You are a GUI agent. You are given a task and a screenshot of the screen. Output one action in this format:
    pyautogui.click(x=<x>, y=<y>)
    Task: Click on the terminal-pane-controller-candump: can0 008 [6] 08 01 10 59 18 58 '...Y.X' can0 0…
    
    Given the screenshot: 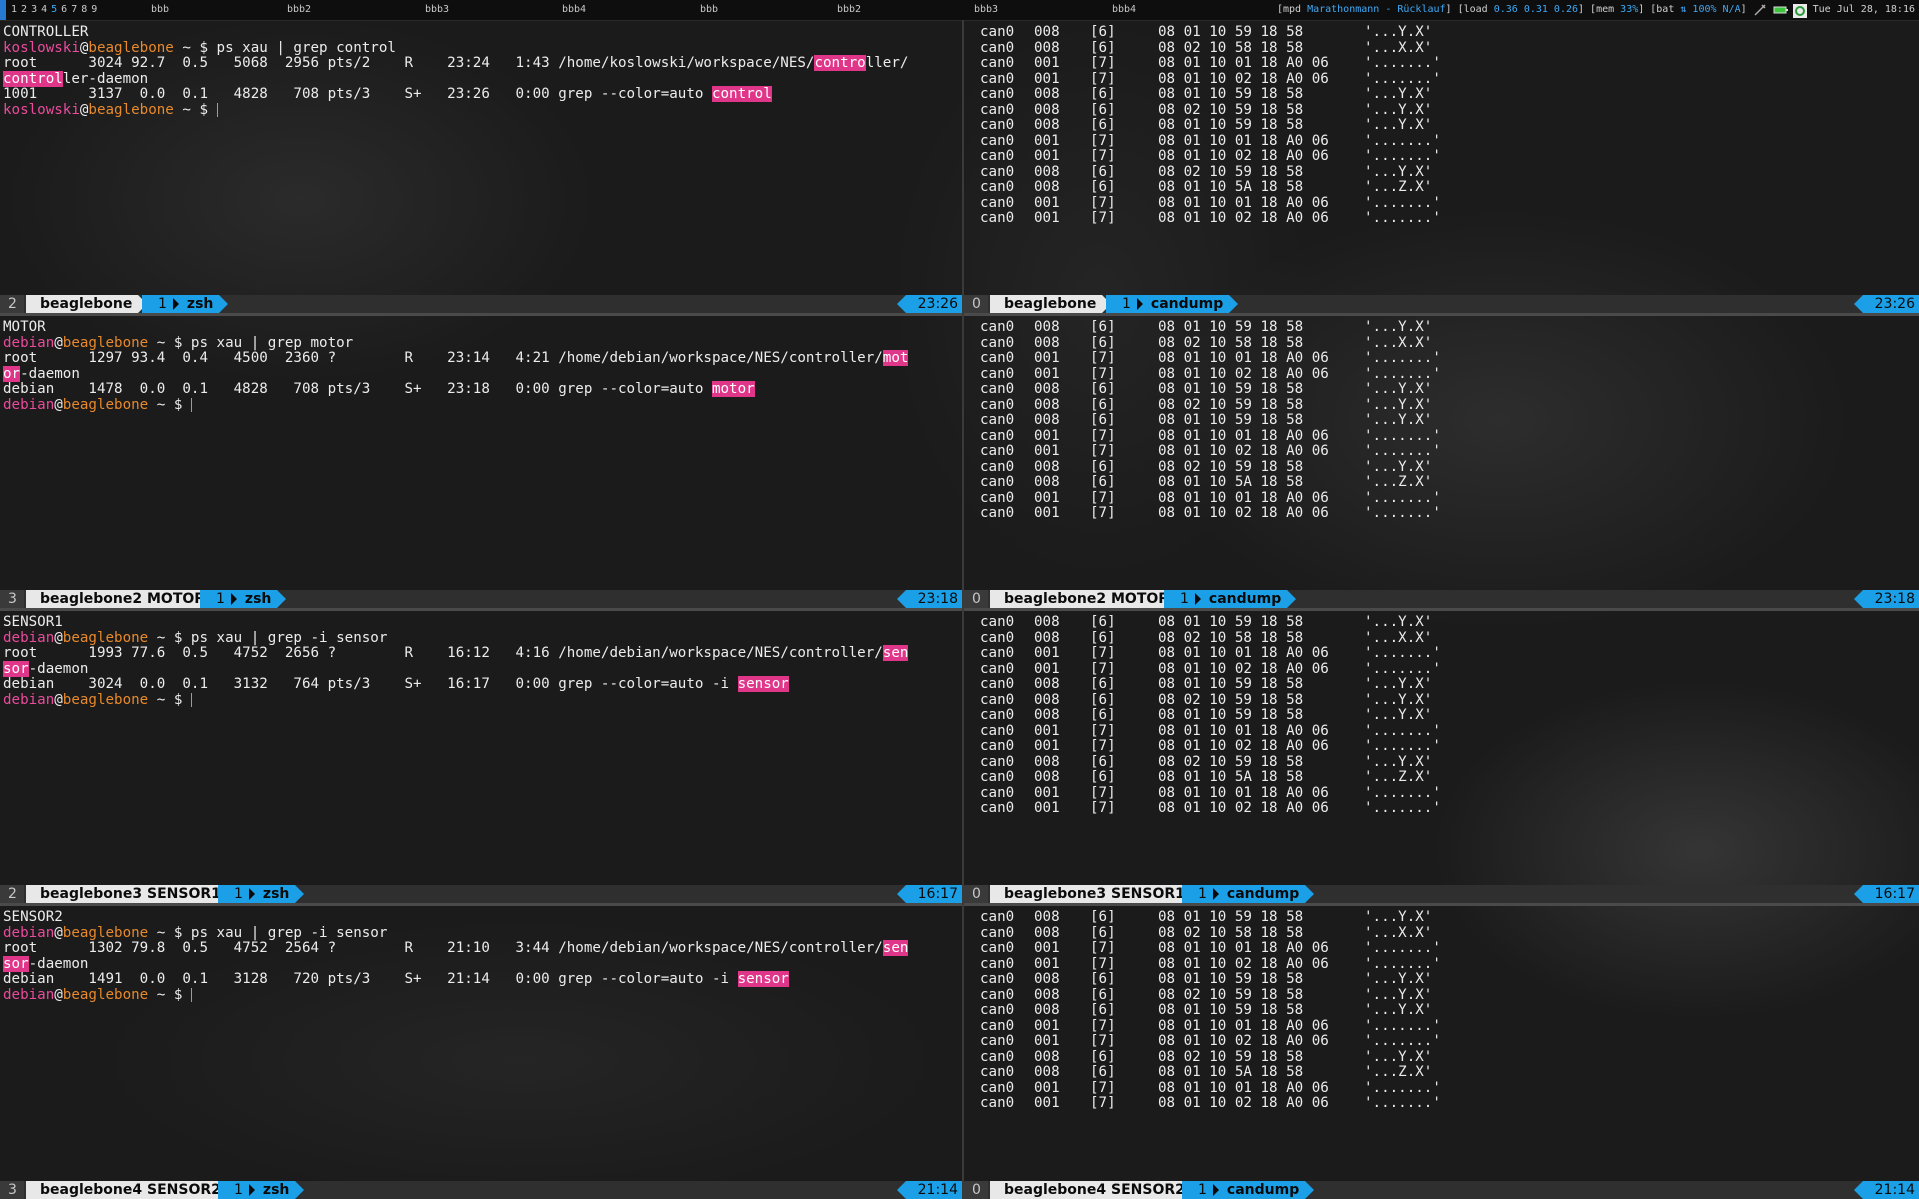 What is the action you would take?
    pyautogui.click(x=1441, y=167)
    